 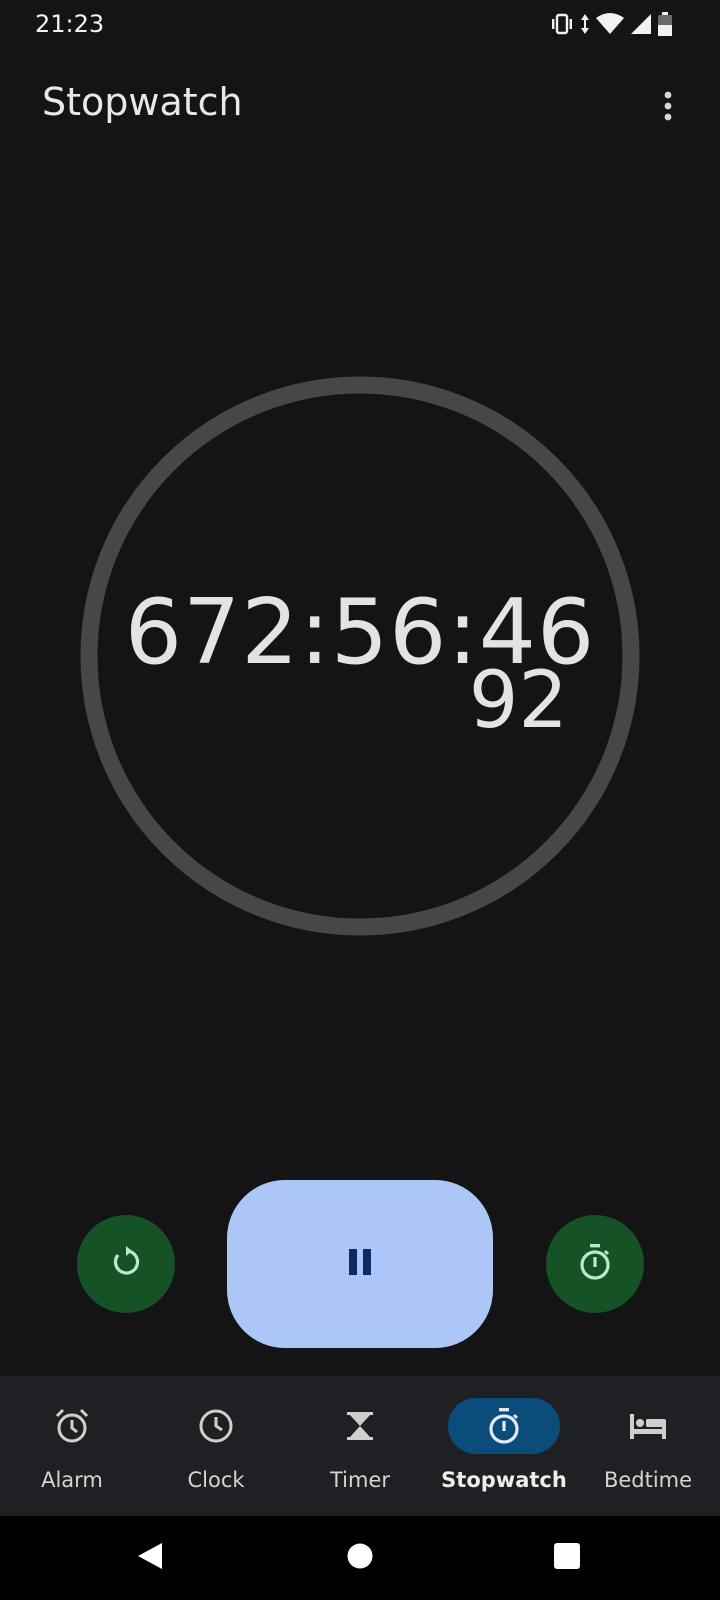 I want to click on wifi-icon, so click(x=610, y=24).